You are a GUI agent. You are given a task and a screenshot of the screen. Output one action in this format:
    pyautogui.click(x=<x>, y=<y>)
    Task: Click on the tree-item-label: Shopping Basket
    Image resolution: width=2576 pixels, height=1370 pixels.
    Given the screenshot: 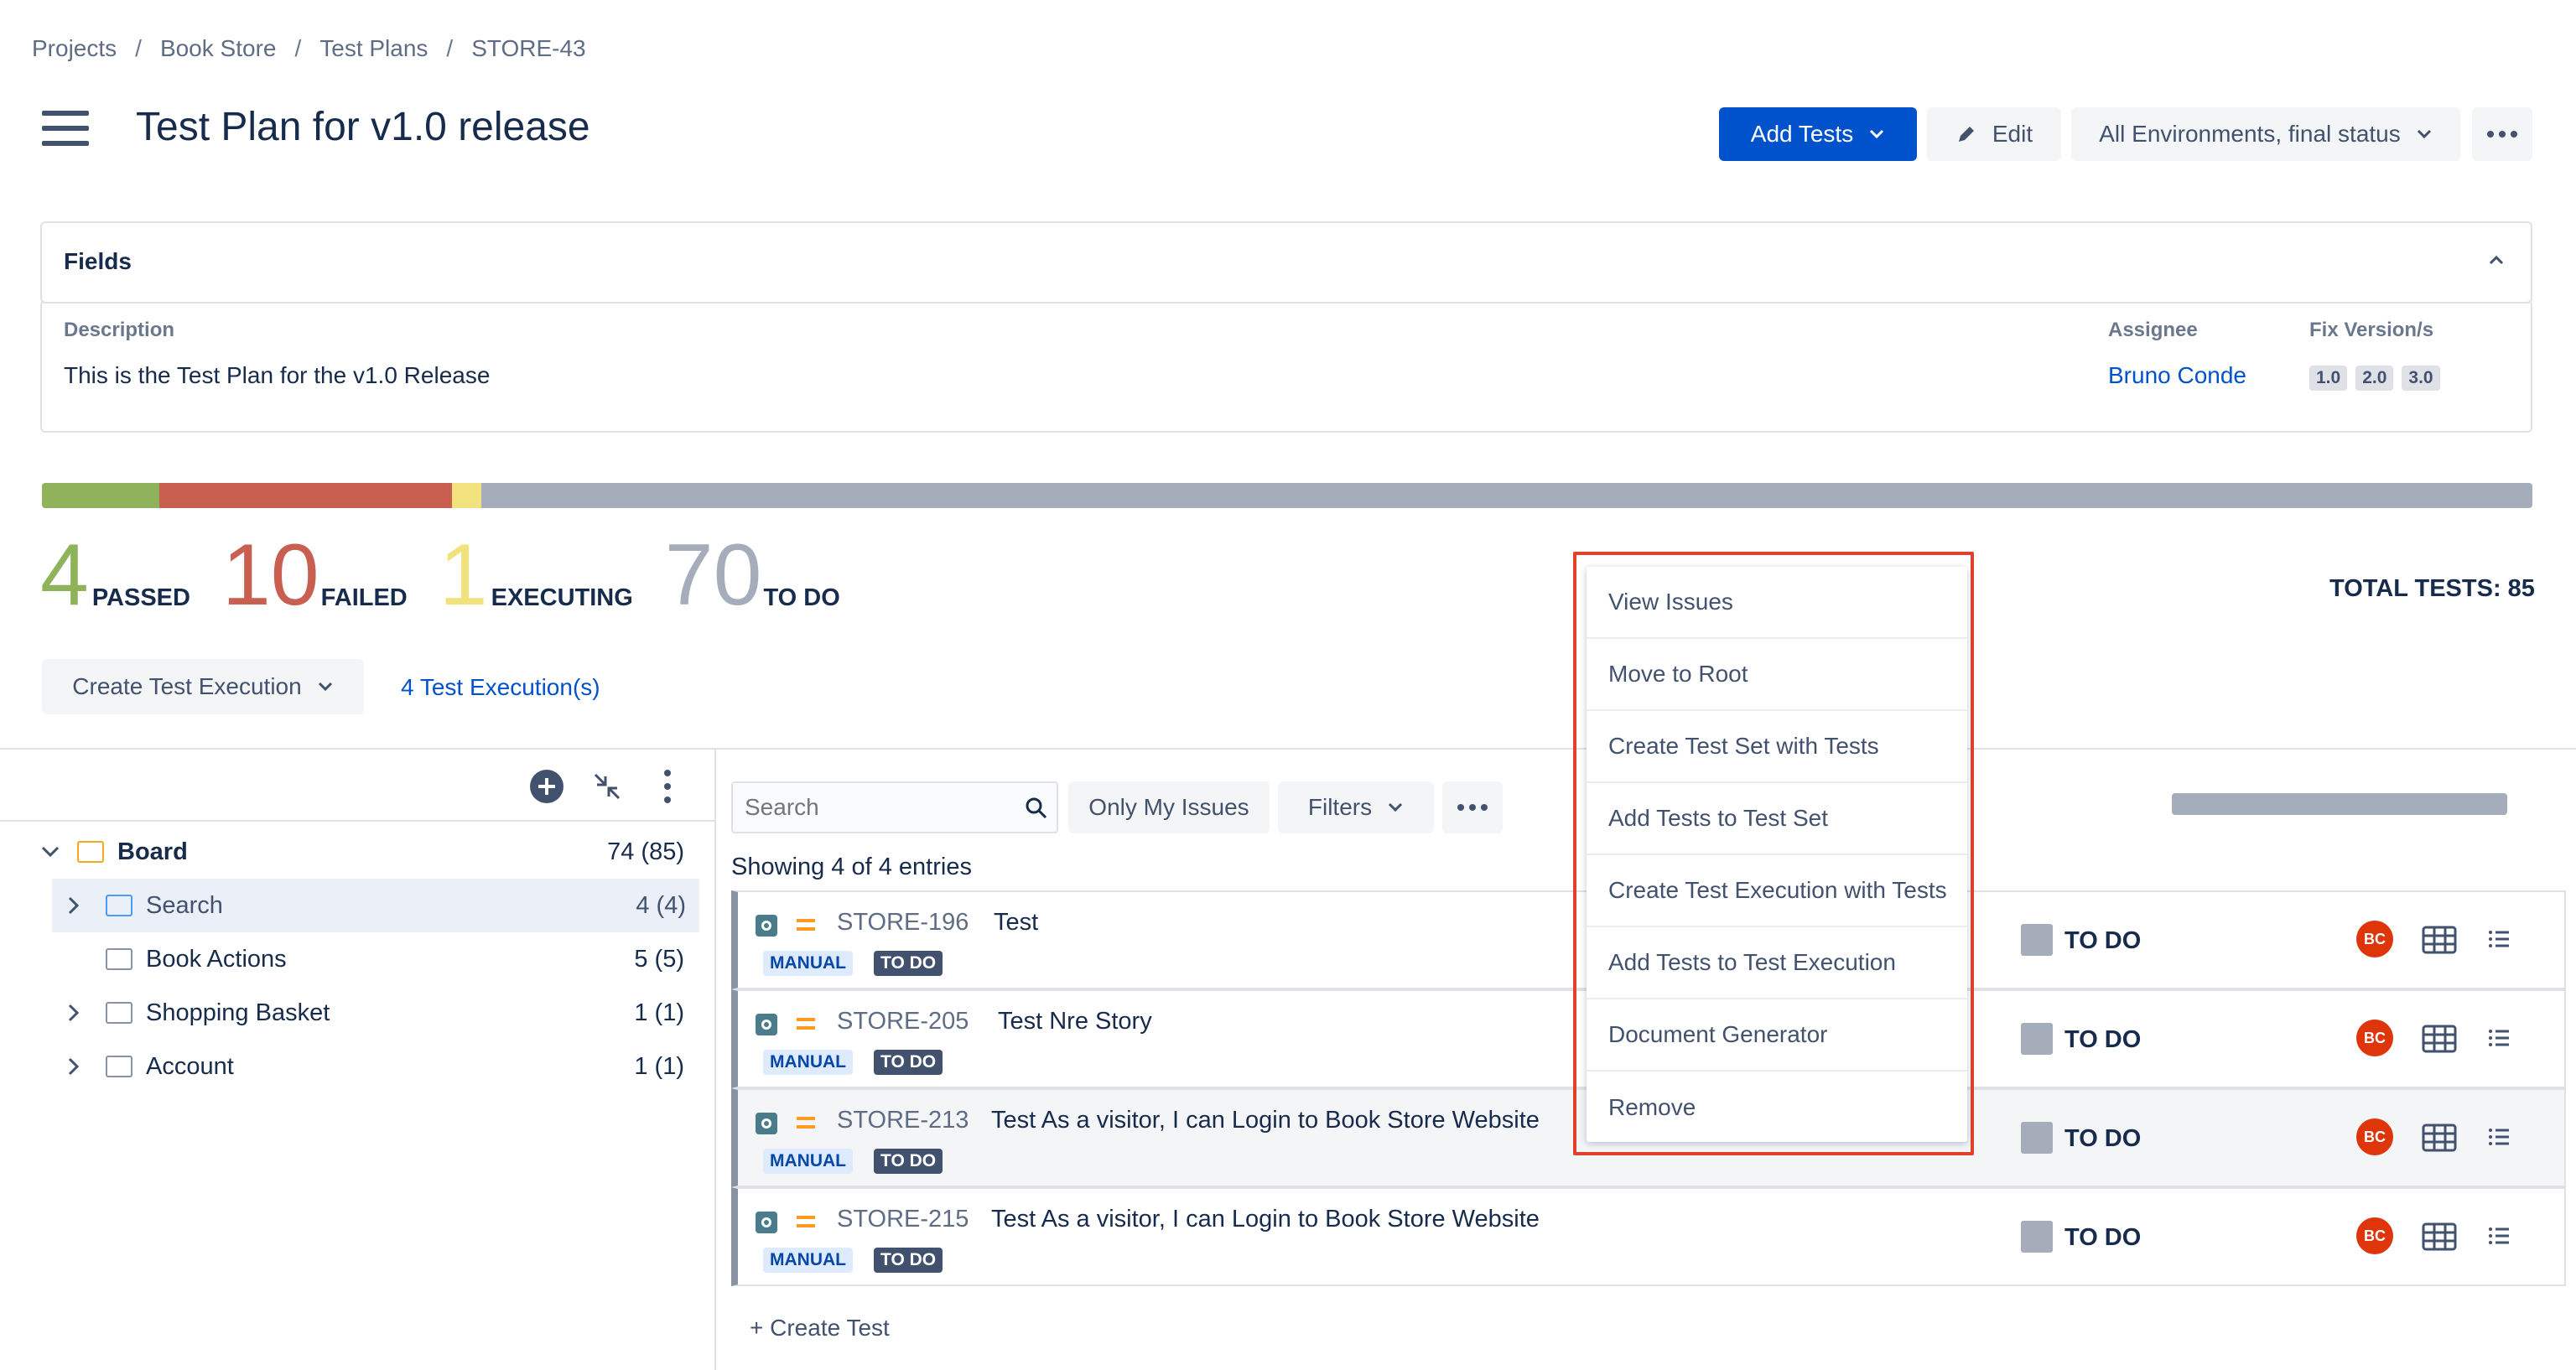 What is the action you would take?
    pyautogui.click(x=238, y=1012)
    